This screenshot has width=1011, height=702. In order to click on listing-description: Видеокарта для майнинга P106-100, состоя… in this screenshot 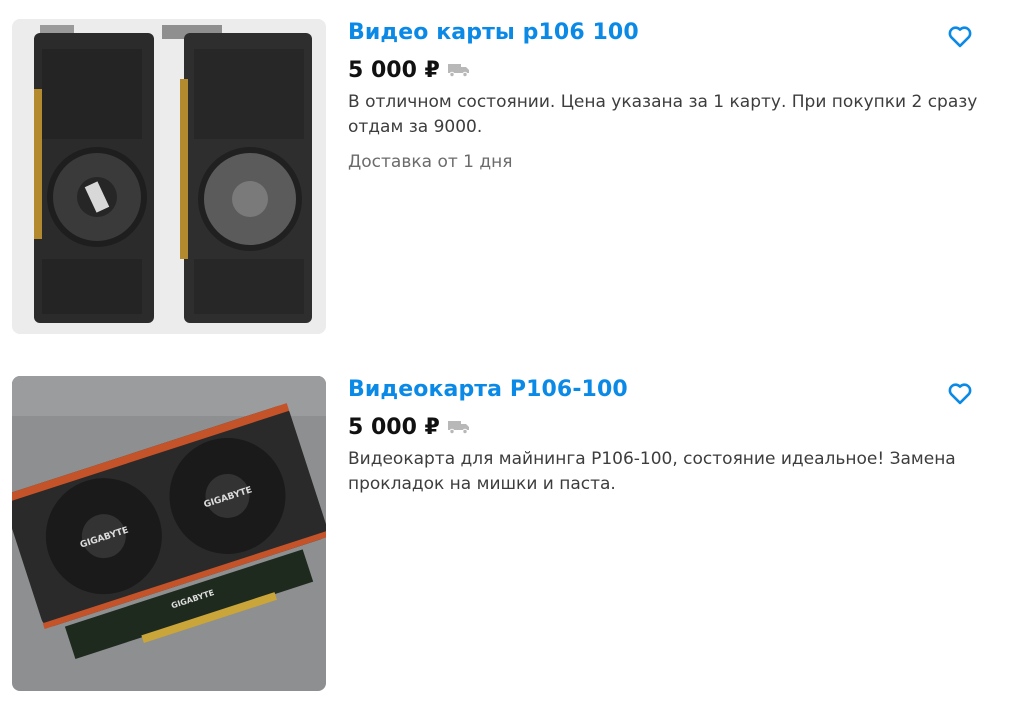, I will do `click(652, 471)`.